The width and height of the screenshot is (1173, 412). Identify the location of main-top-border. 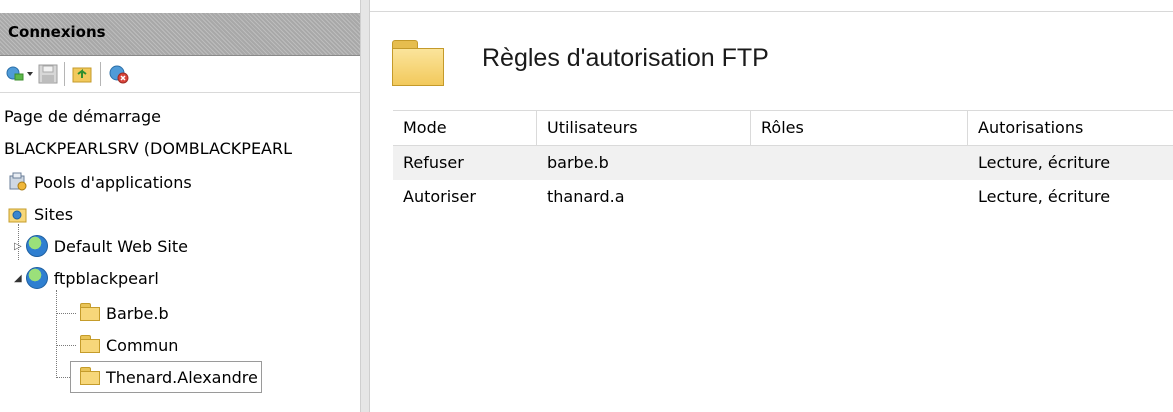
(771, 6).